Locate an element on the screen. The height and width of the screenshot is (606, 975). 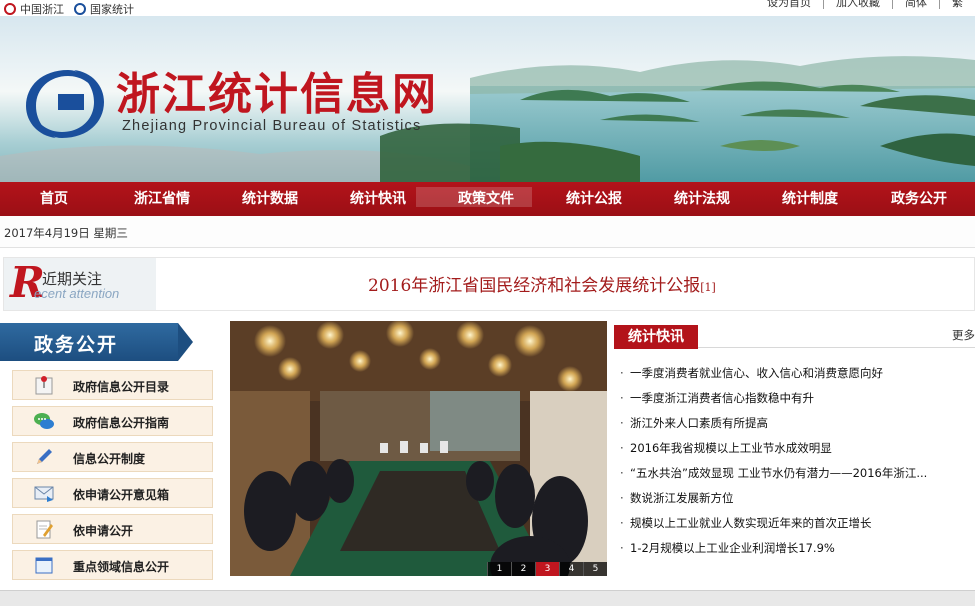
nav-home: 首页 is located at coordinates (54, 199).